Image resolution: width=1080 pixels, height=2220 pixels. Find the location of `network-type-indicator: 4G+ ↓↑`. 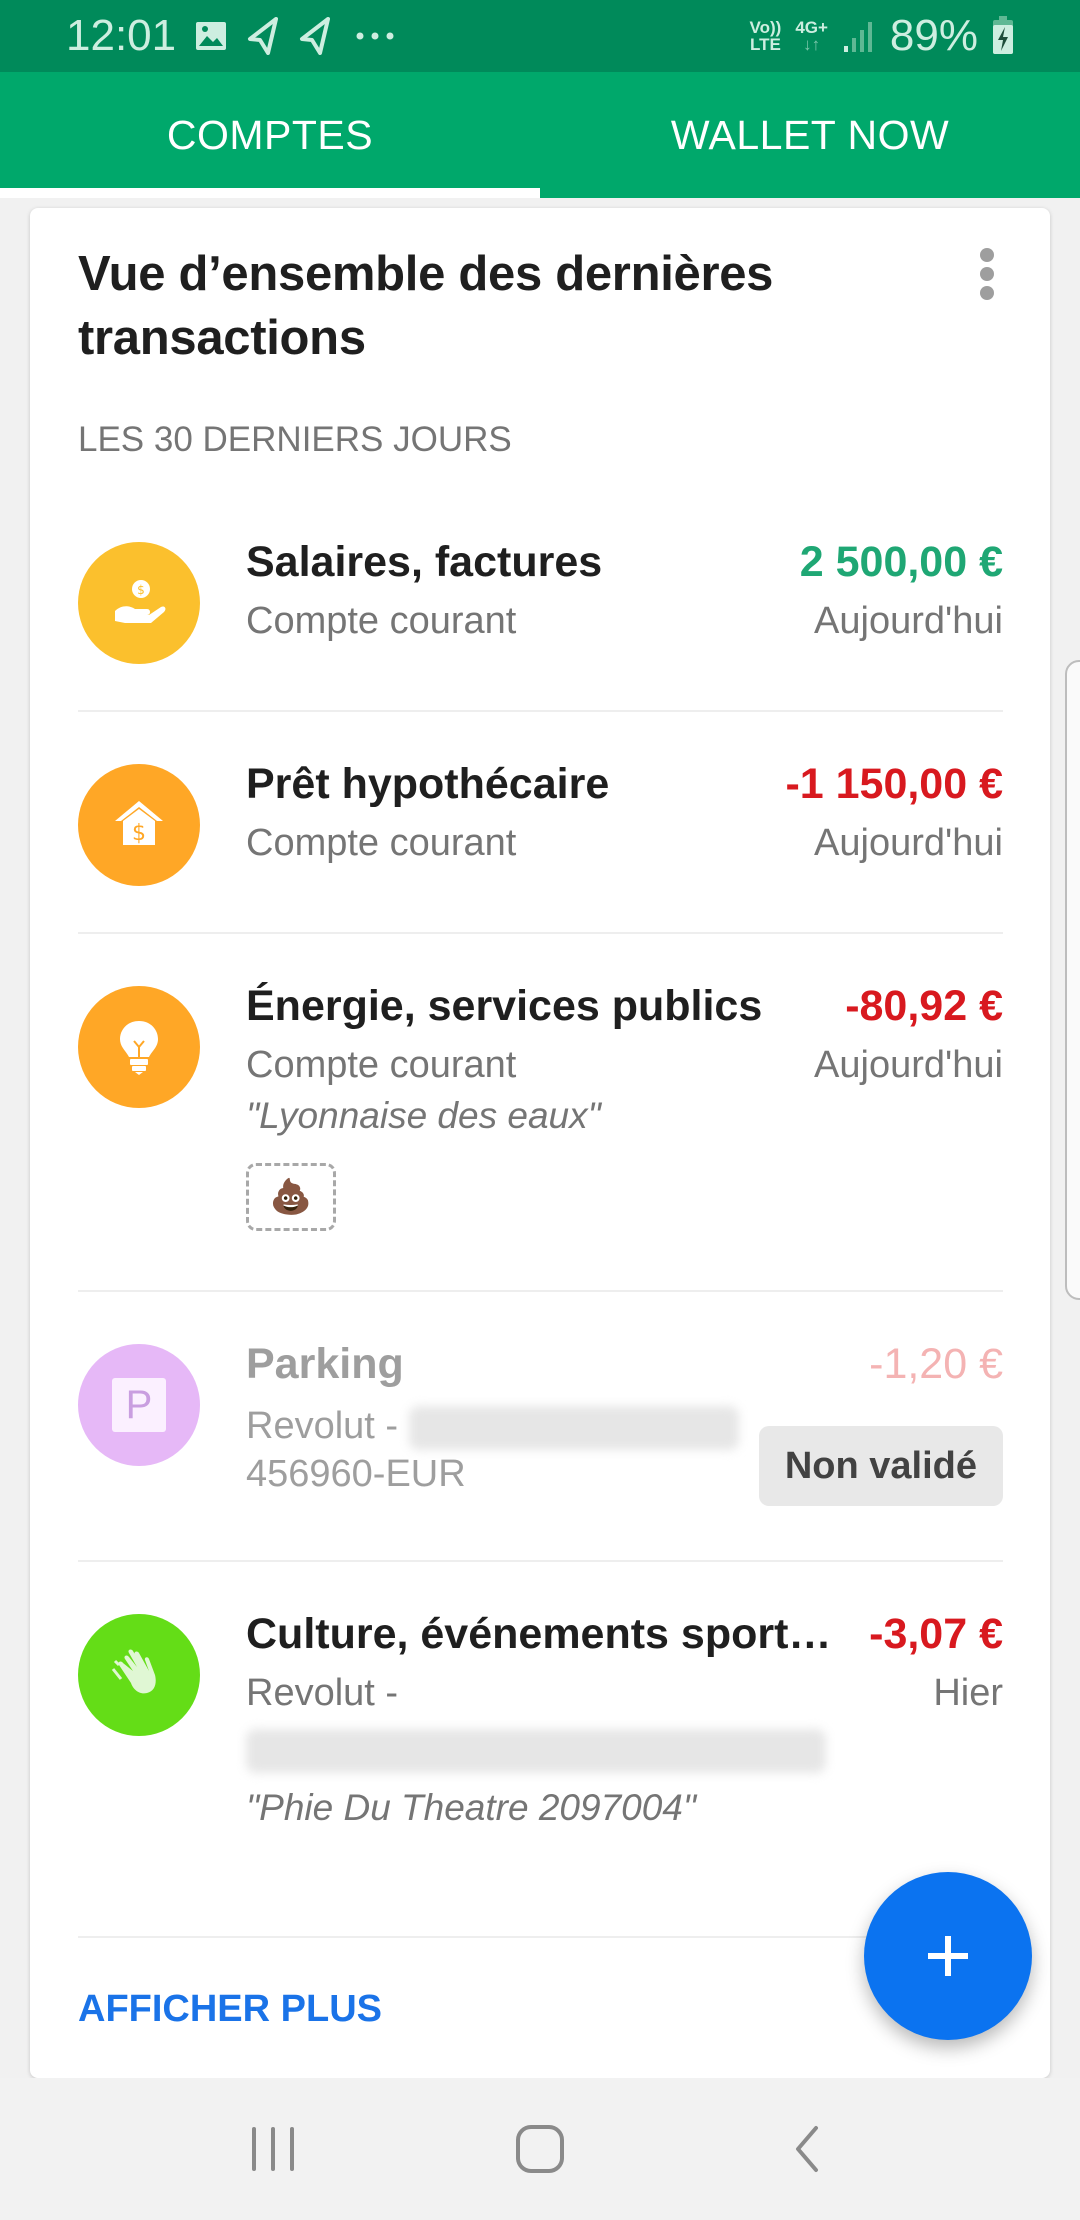

network-type-indicator: 4G+ ↓↑ is located at coordinates (811, 36).